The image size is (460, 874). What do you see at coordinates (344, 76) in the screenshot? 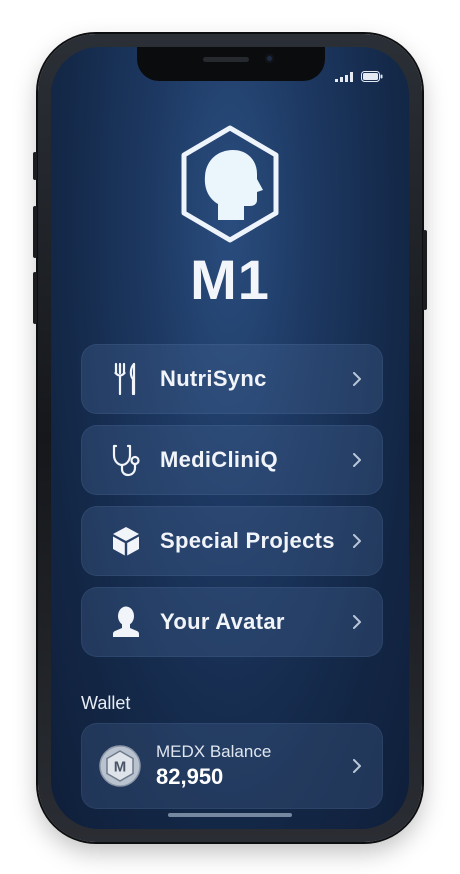
I see `signal-icon` at bounding box center [344, 76].